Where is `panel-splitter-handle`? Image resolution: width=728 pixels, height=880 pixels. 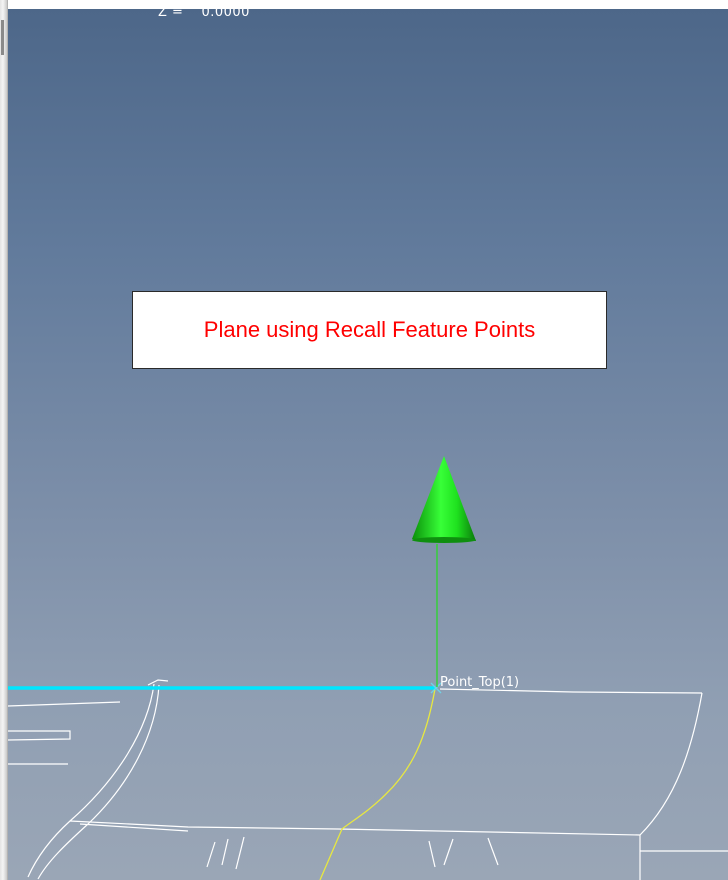
panel-splitter-handle is located at coordinates (2, 37).